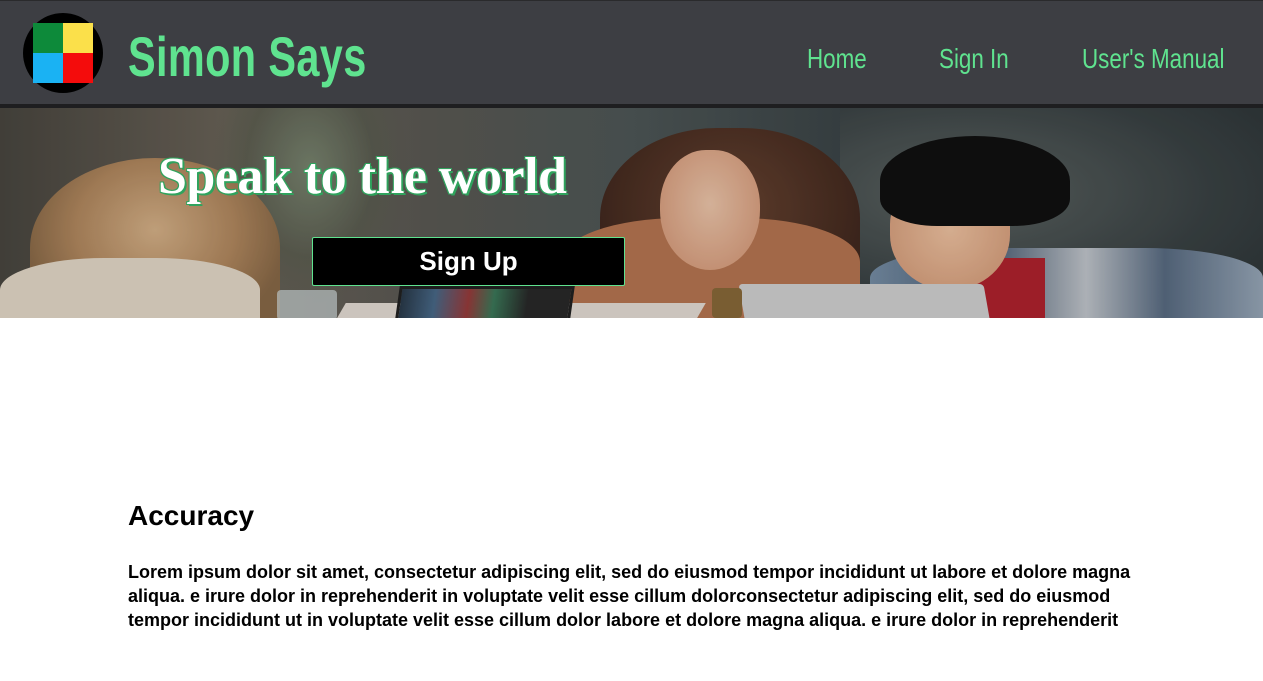  Describe the element at coordinates (48, 68) in the screenshot. I see `logo-blue-square` at that location.